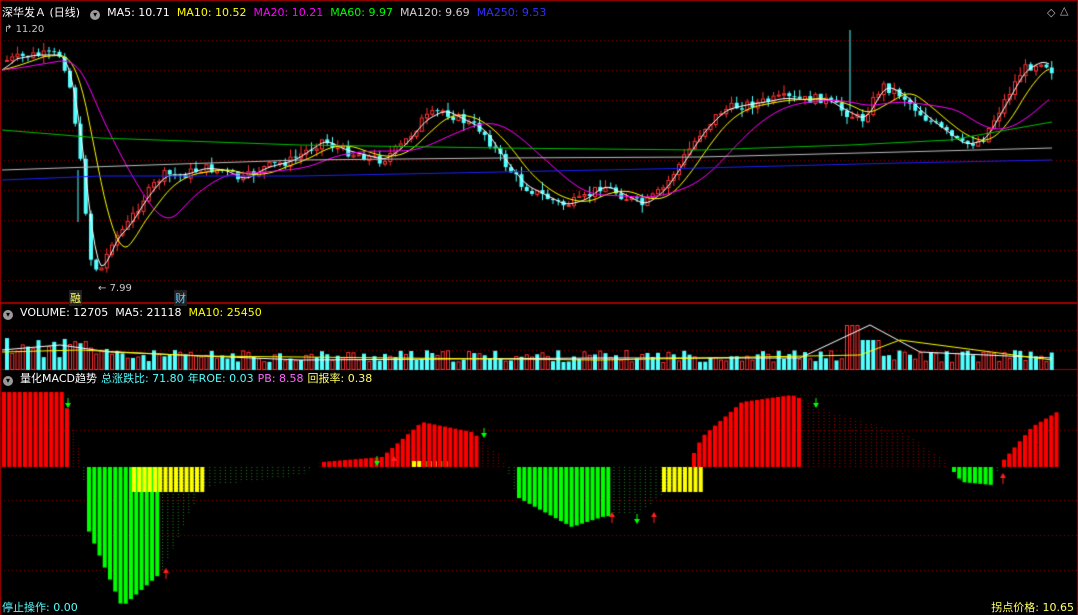 The width and height of the screenshot is (1078, 615). What do you see at coordinates (1064, 10) in the screenshot?
I see `triangle-icon: △` at bounding box center [1064, 10].